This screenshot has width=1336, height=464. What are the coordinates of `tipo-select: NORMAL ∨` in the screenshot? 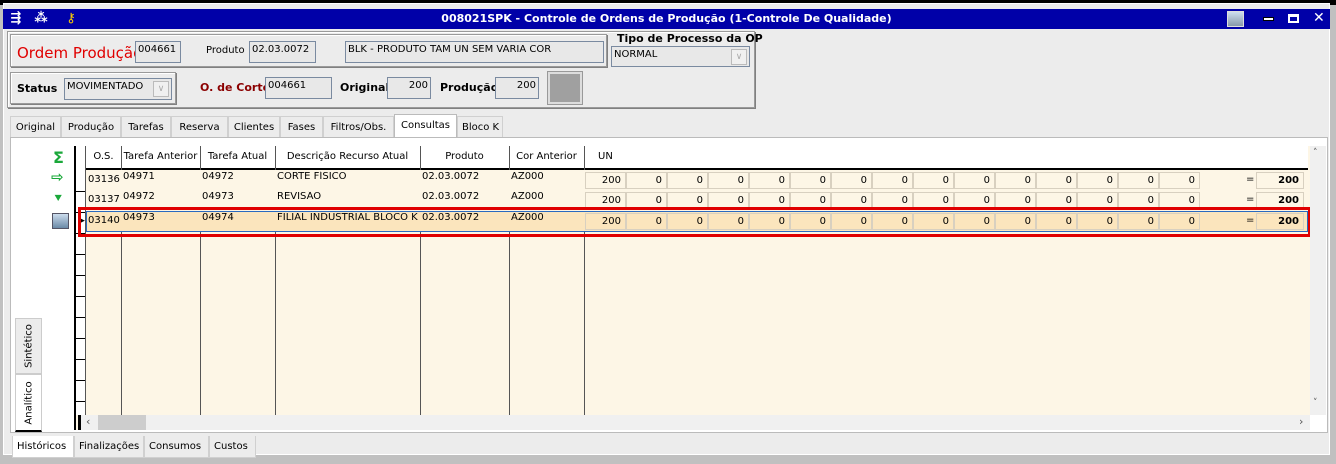 It's located at (680, 56).